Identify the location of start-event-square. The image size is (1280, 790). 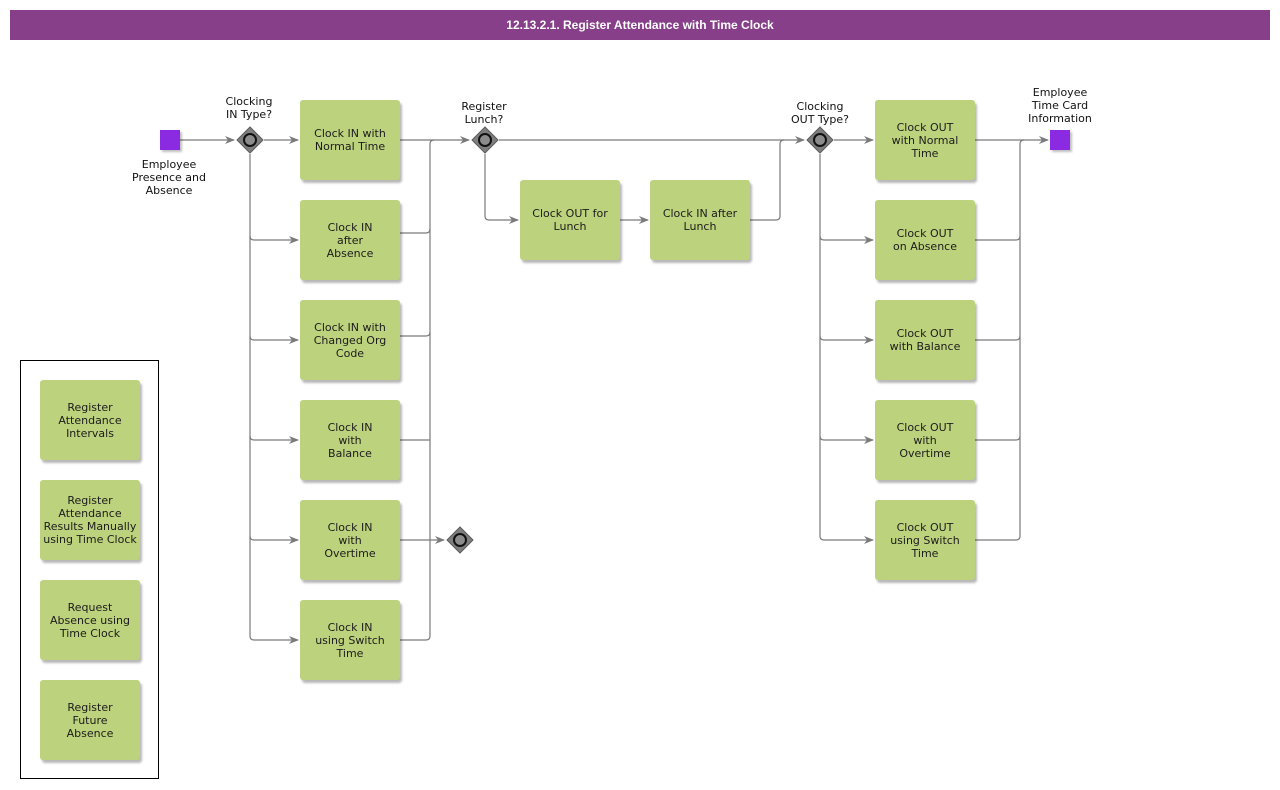
(170, 140).